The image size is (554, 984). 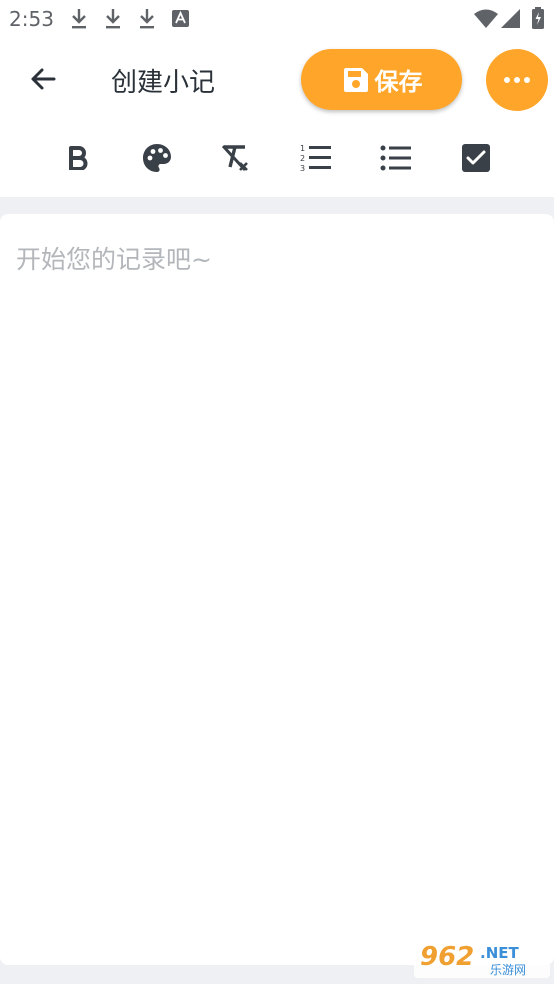 I want to click on status-bar: 2:53, so click(x=277, y=20).